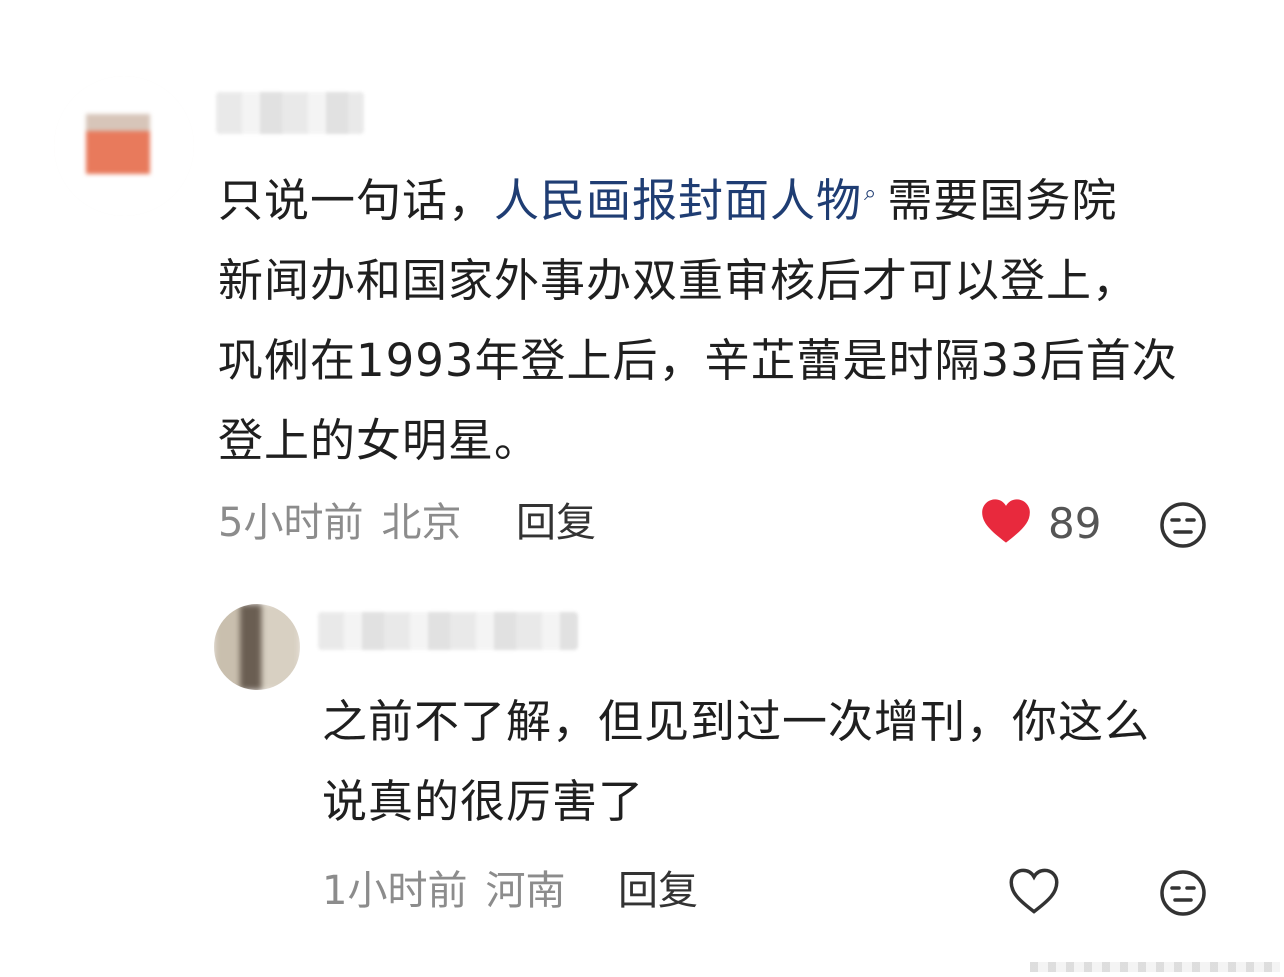  I want to click on like-button: 89, so click(1040, 523).